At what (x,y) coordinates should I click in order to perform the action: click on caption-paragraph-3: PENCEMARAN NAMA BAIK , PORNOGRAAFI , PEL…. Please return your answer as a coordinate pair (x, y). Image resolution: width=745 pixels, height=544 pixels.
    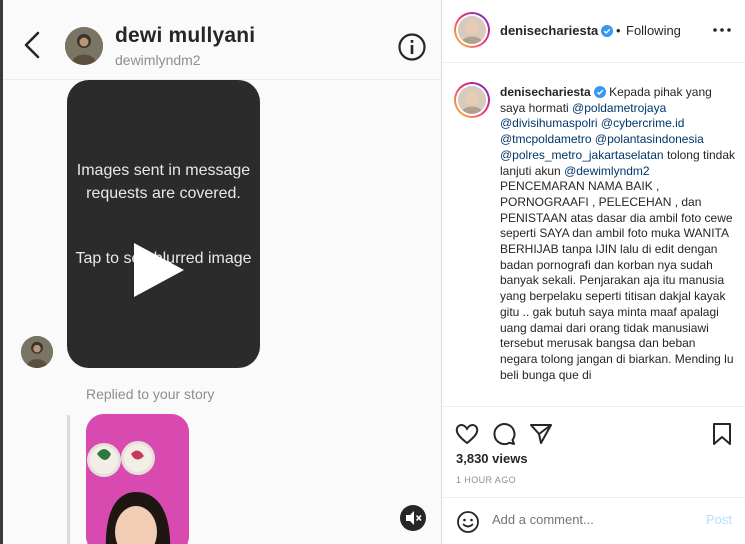
    Looking at the image, I should click on (616, 233).